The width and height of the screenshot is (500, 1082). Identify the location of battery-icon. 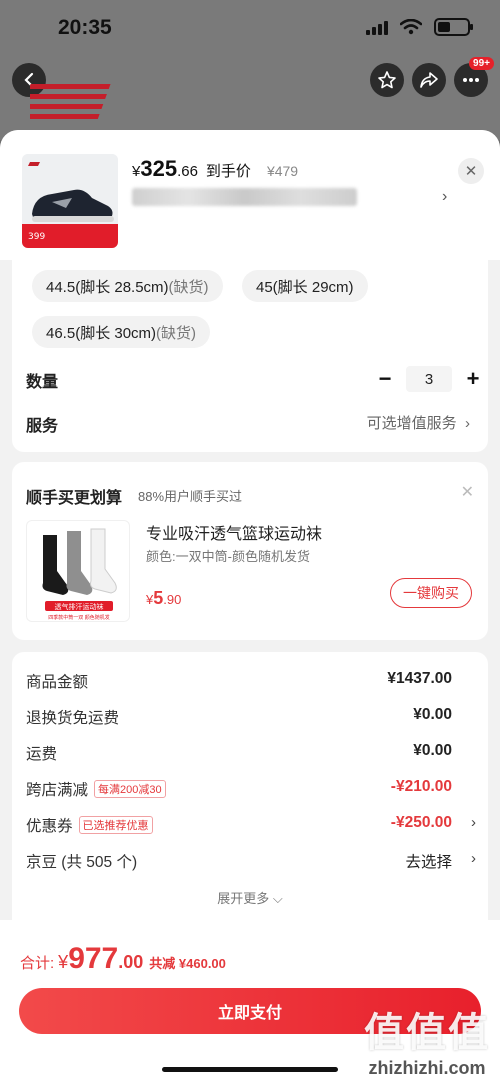
(453, 27).